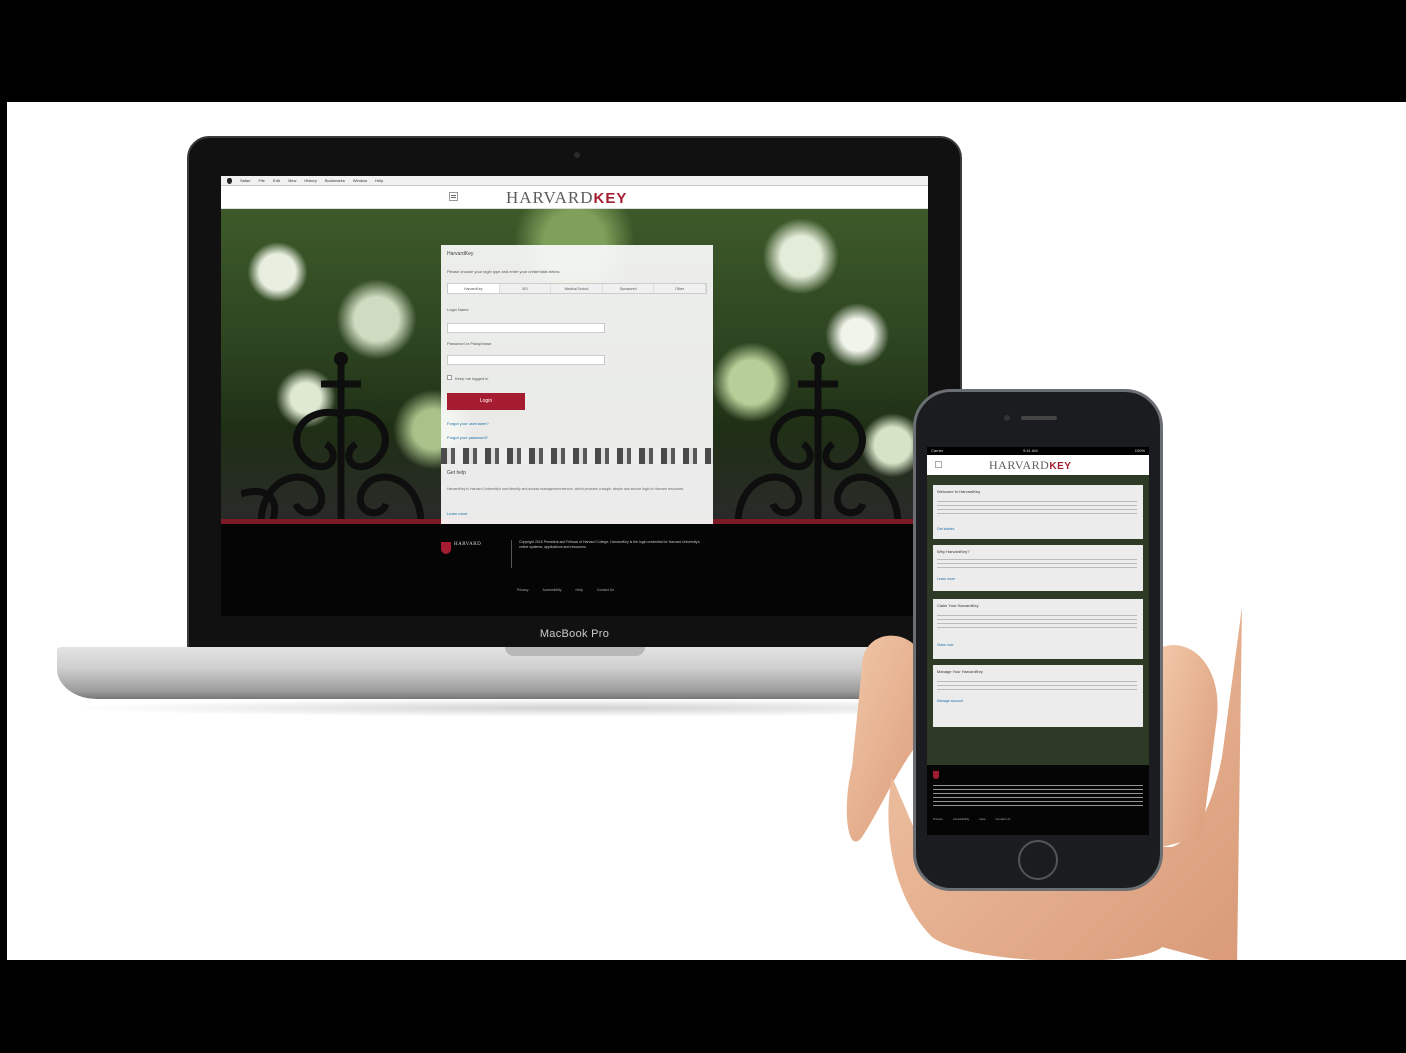 The height and width of the screenshot is (1053, 1406). I want to click on phone-speaker, so click(1039, 418).